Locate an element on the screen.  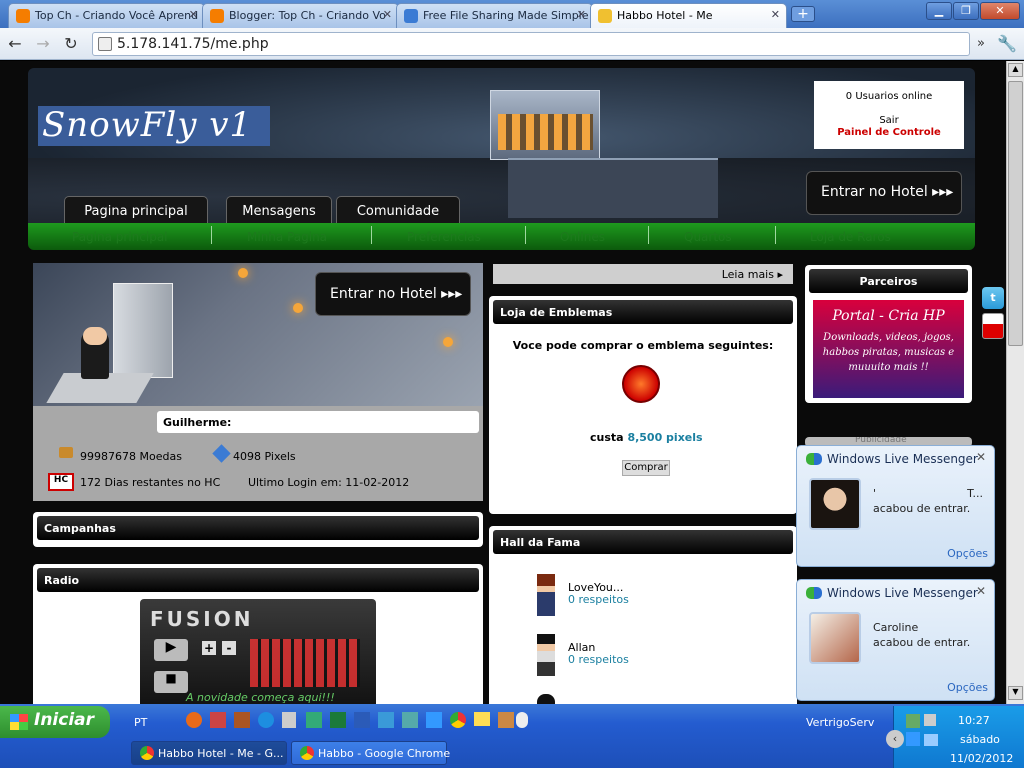
docs-icon is located at coordinates (434, 720).